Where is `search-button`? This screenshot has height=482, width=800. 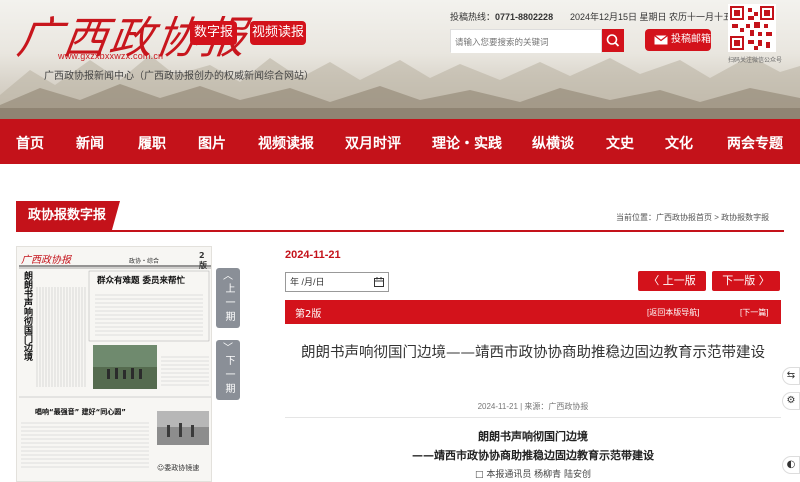 search-button is located at coordinates (613, 40).